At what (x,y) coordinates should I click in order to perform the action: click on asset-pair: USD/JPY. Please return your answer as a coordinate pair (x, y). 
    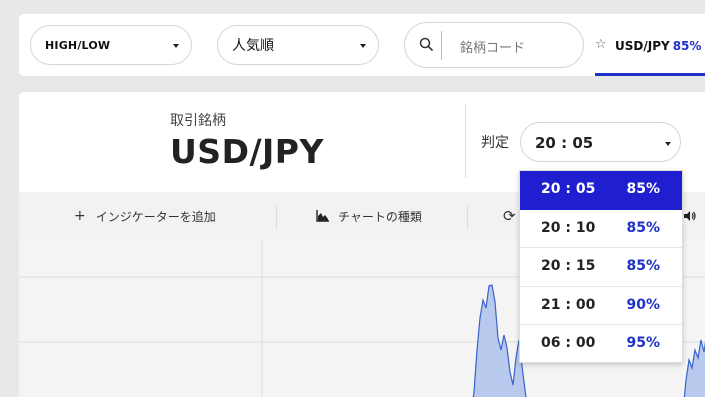
    Looking at the image, I should click on (247, 151).